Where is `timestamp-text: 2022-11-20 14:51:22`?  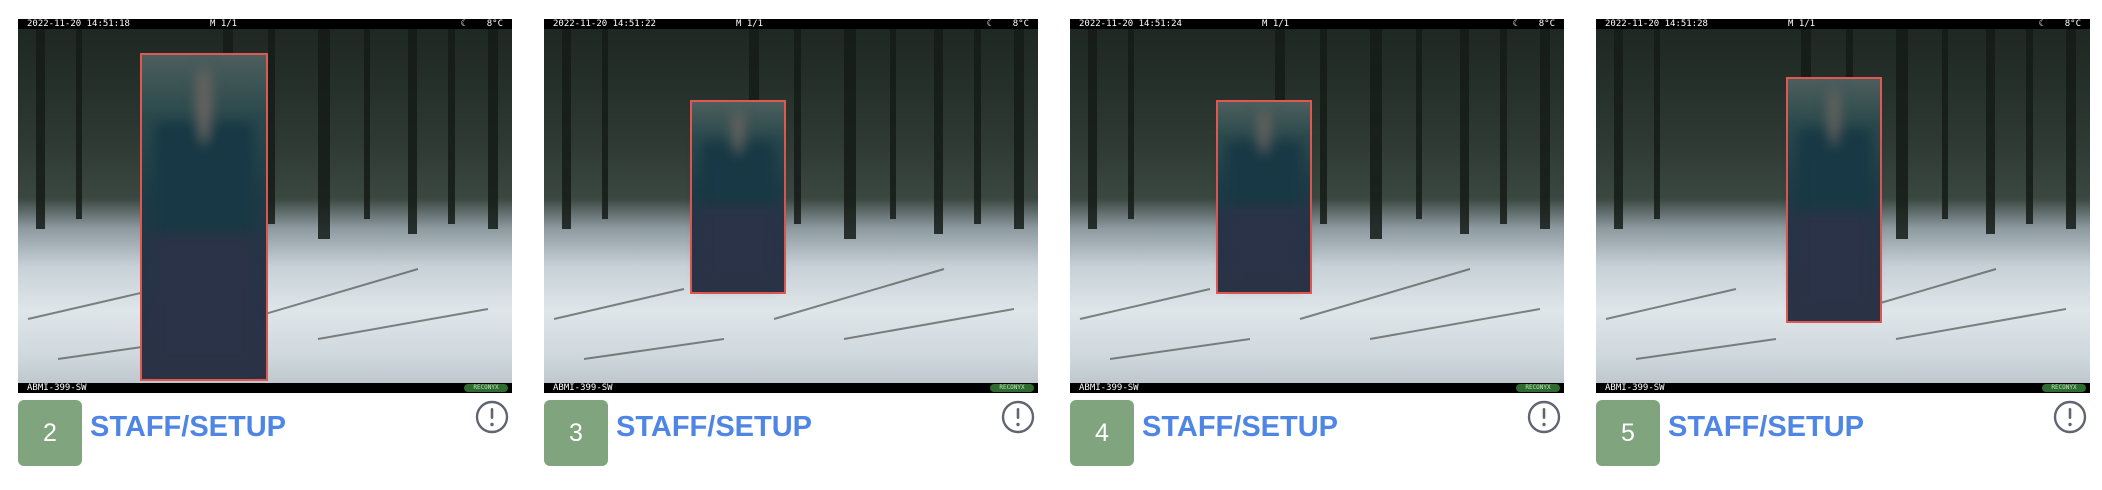 timestamp-text: 2022-11-20 14:51:22 is located at coordinates (604, 24).